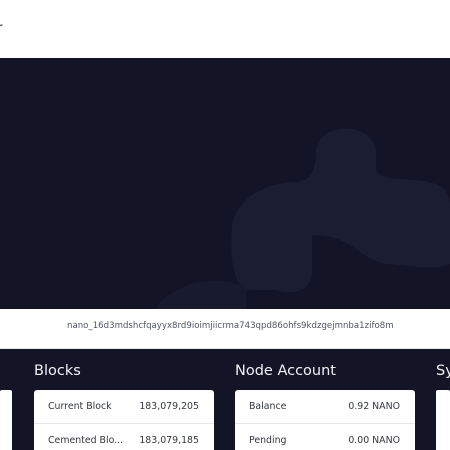  Describe the element at coordinates (200, 294) in the screenshot. I see `logo-shape-lower` at that location.